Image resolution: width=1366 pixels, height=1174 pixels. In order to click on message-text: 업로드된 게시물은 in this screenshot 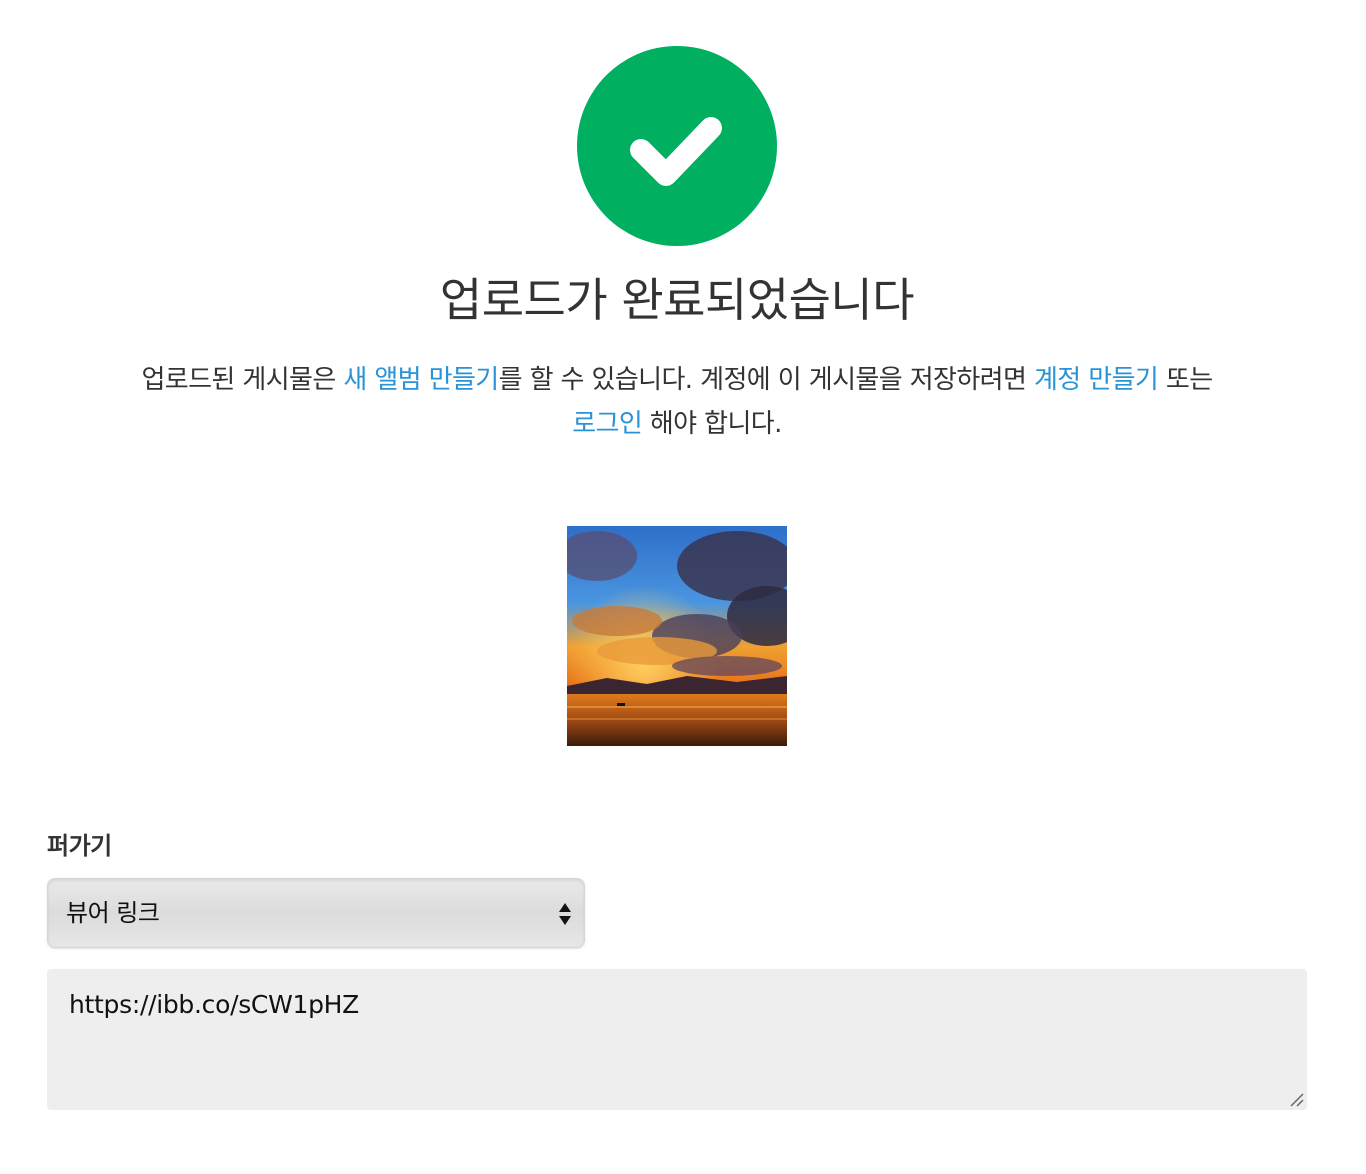, I will do `click(242, 380)`.